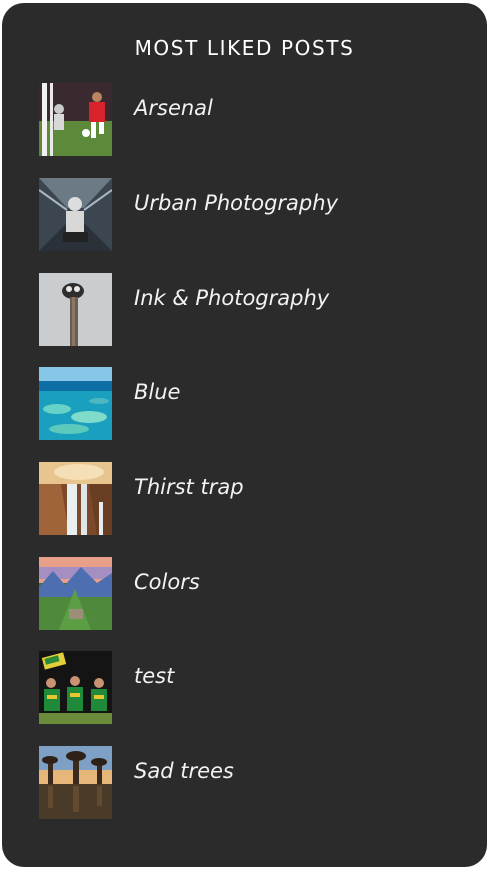 The width and height of the screenshot is (490, 872). What do you see at coordinates (75, 119) in the screenshot?
I see `football-match-thumbnail` at bounding box center [75, 119].